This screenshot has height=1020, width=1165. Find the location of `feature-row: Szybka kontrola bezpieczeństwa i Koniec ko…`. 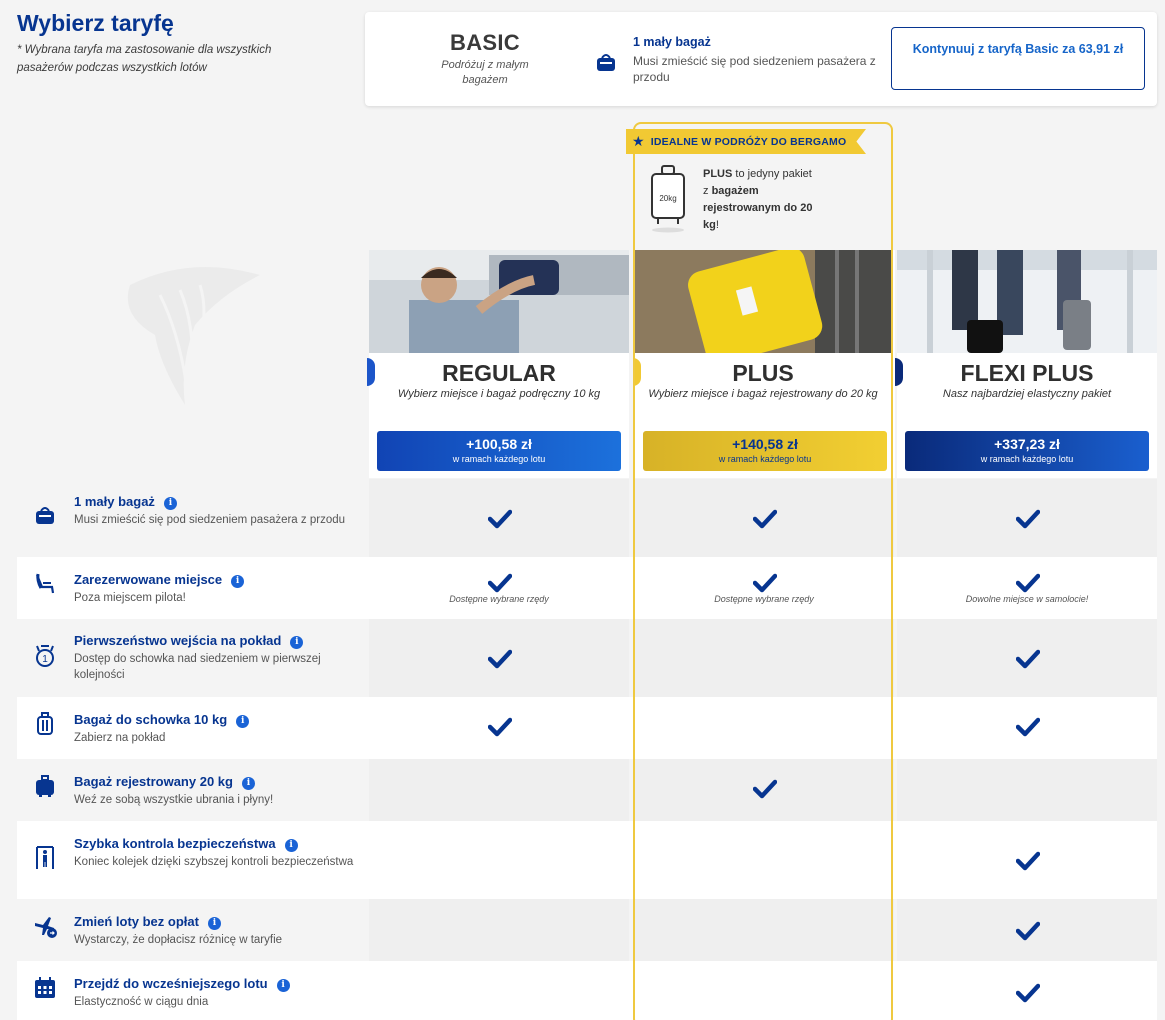

feature-row: Szybka kontrola bezpieczeństwa i Koniec ko… is located at coordinates (587, 860).